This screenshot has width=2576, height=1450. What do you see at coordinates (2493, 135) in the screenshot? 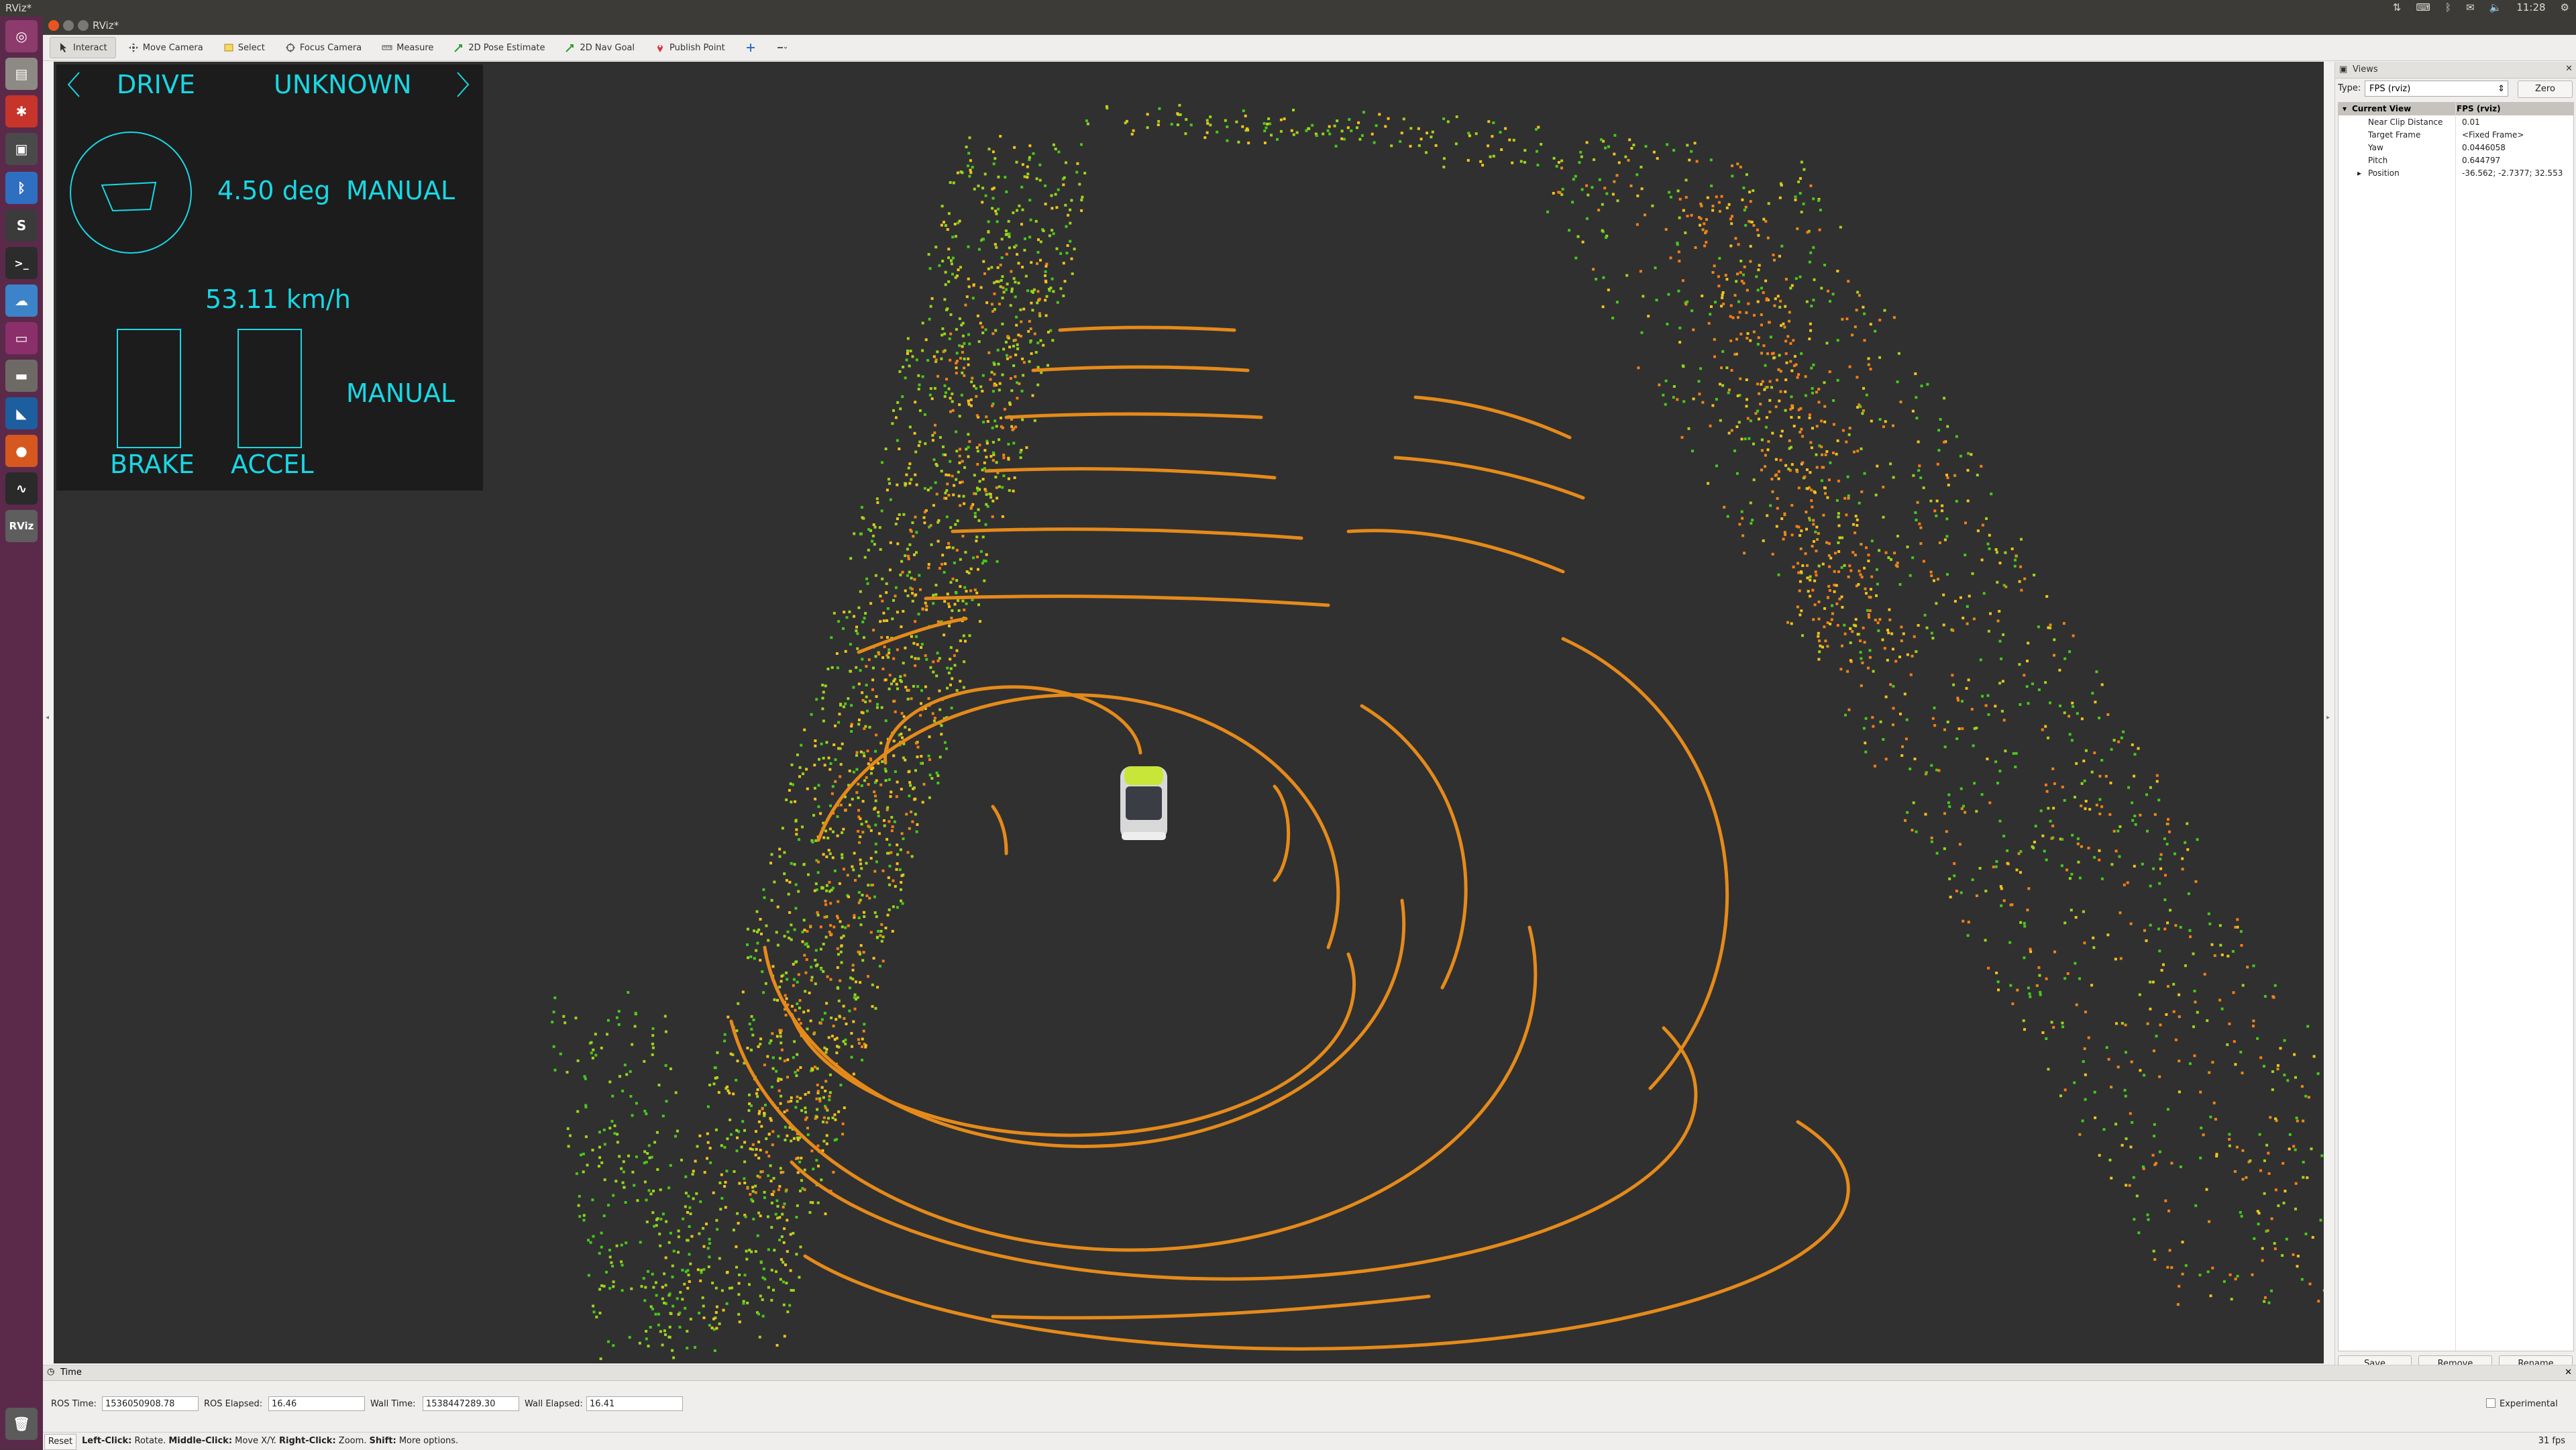
I see `property-value: <Fixed Frame>` at bounding box center [2493, 135].